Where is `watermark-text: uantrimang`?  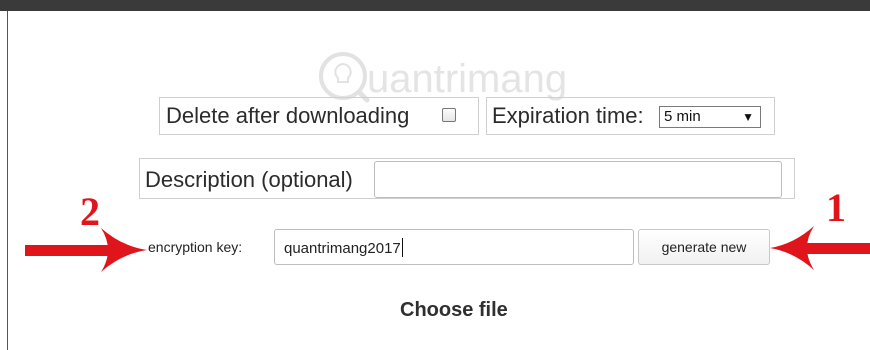 watermark-text: uantrimang is located at coordinates (467, 79).